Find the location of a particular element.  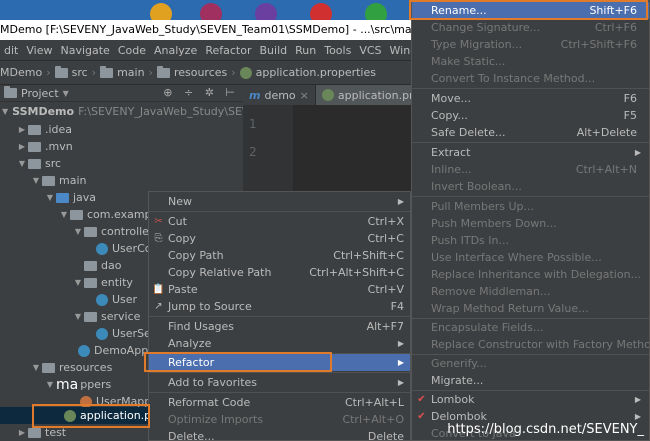

tree-item-mvn: ▶ .mvn is located at coordinates (121, 146).